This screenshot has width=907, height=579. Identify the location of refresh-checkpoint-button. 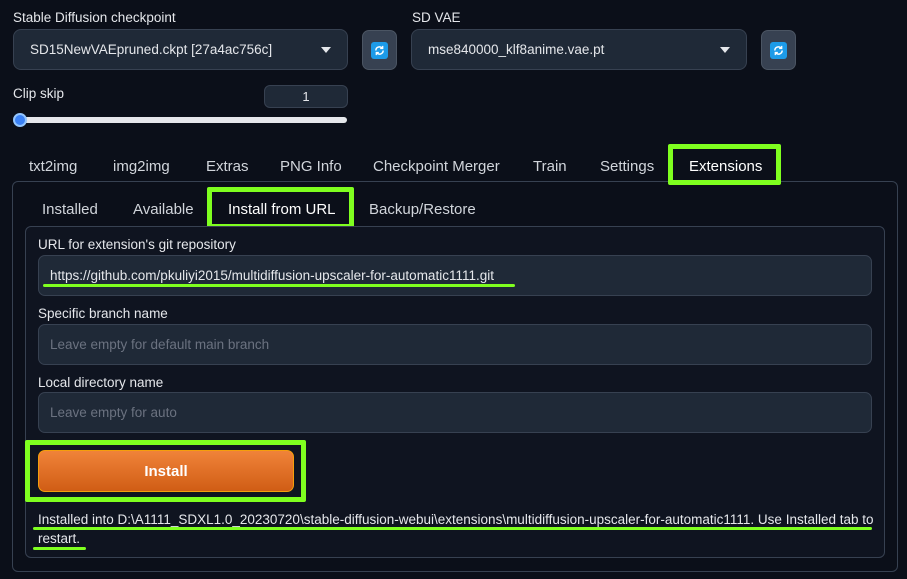
(379, 50).